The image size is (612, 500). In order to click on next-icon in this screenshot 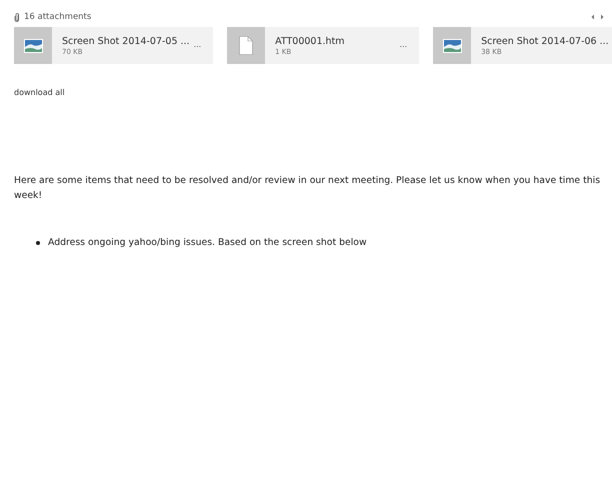, I will do `click(602, 17)`.